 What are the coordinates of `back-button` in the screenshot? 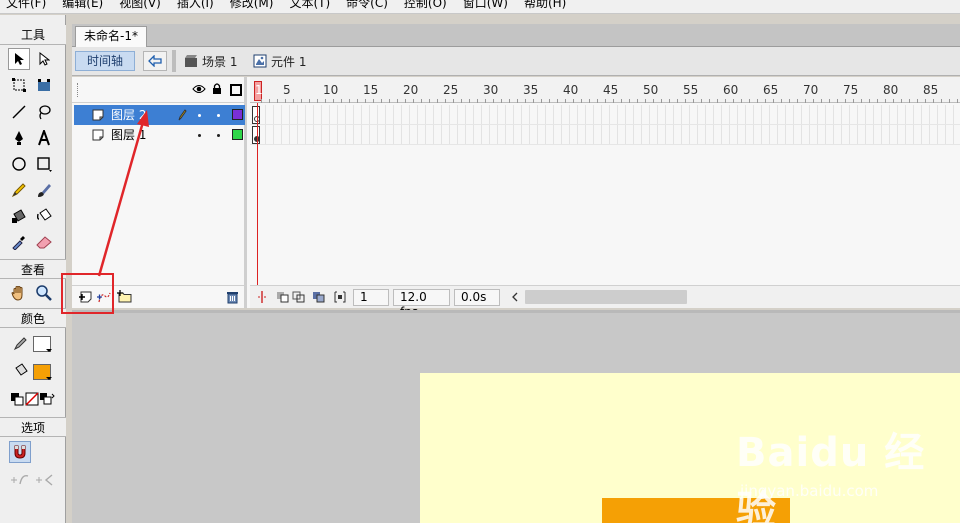 It's located at (155, 61).